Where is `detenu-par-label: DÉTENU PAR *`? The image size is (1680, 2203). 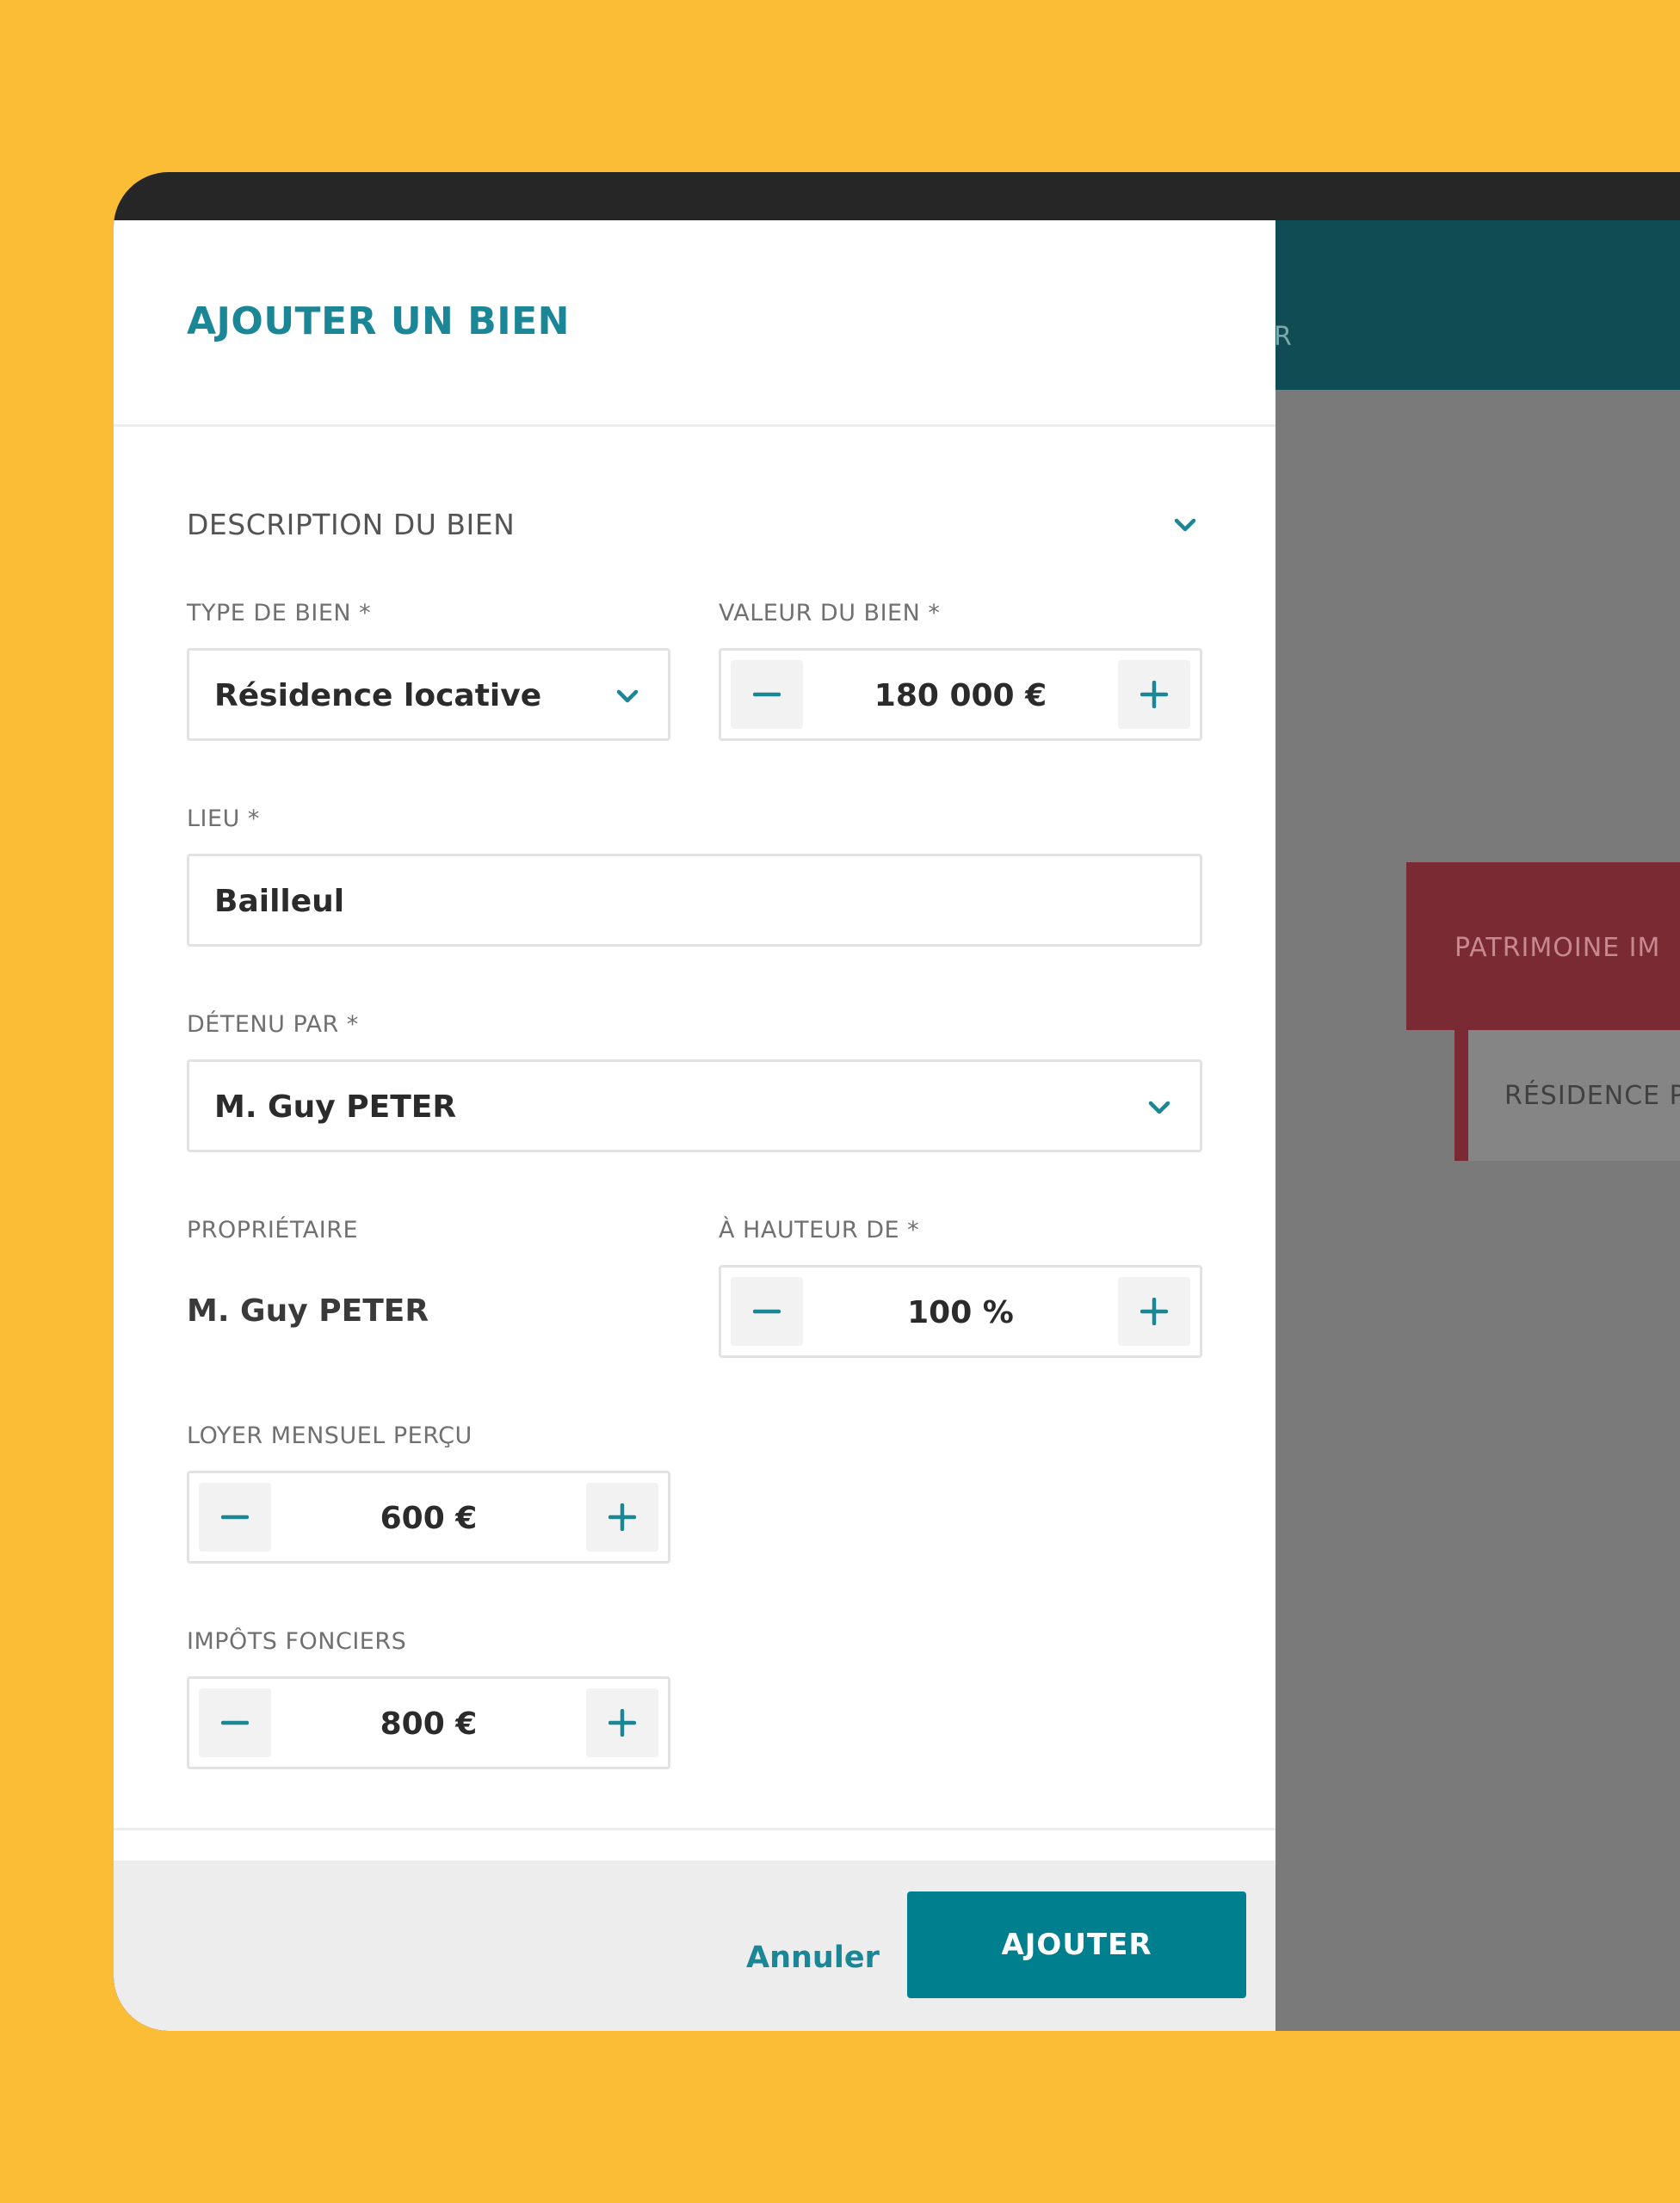 detenu-par-label: DÉTENU PAR * is located at coordinates (273, 1024).